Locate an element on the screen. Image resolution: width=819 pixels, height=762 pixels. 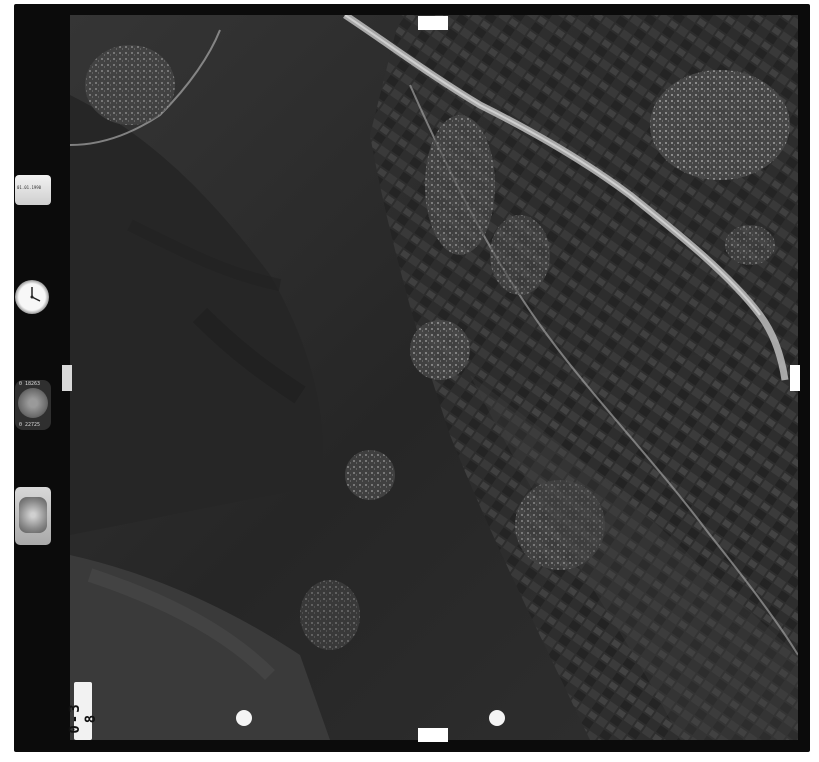
altimeter-gauge: 0 18263 0 22725 is located at coordinates (33, 405).